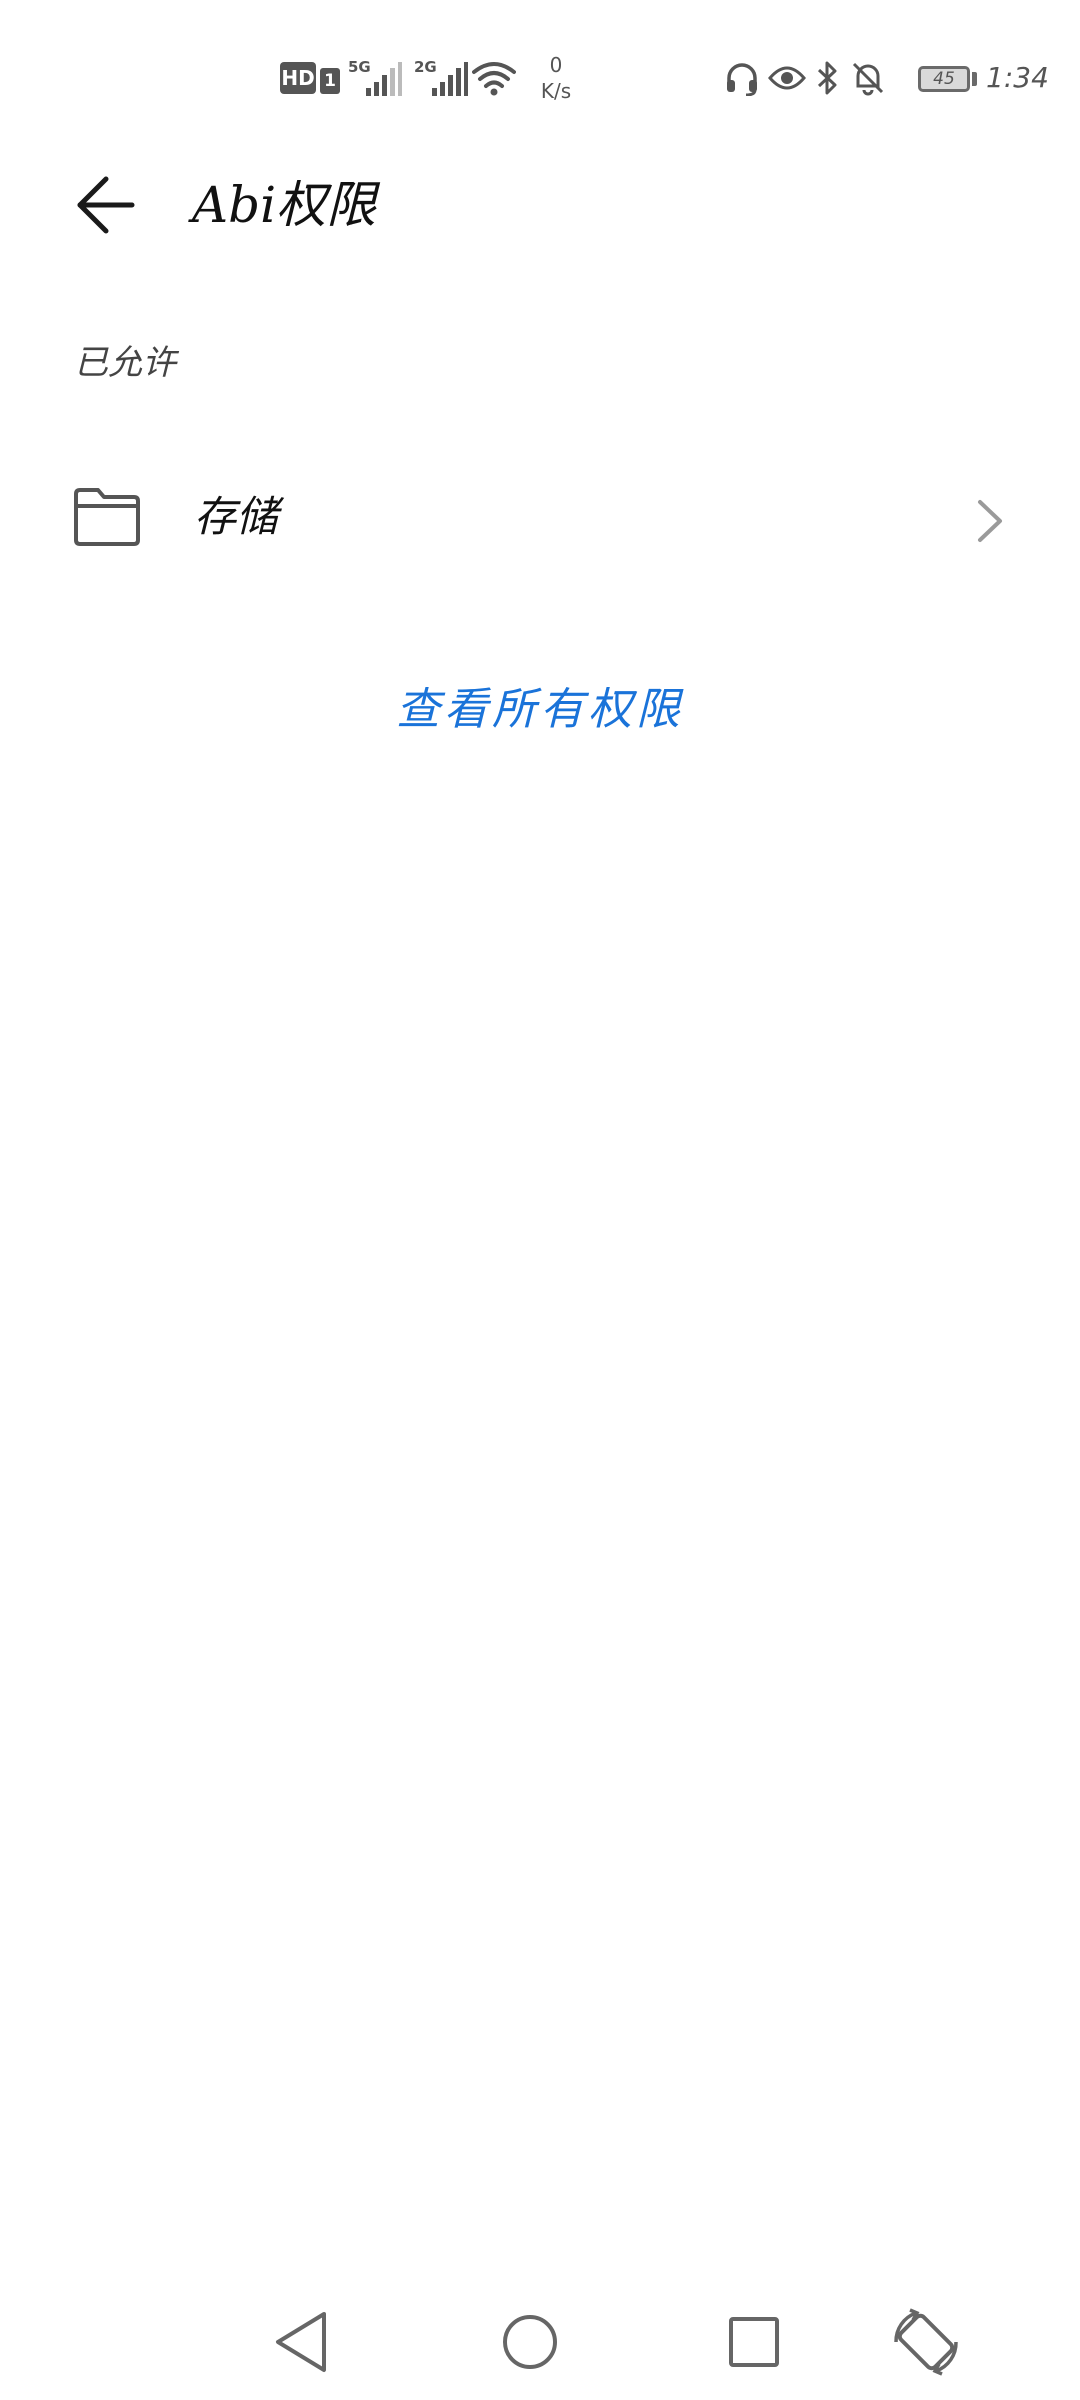 The image size is (1080, 2400). What do you see at coordinates (556, 78) in the screenshot?
I see `network-speed: 0 K/s` at bounding box center [556, 78].